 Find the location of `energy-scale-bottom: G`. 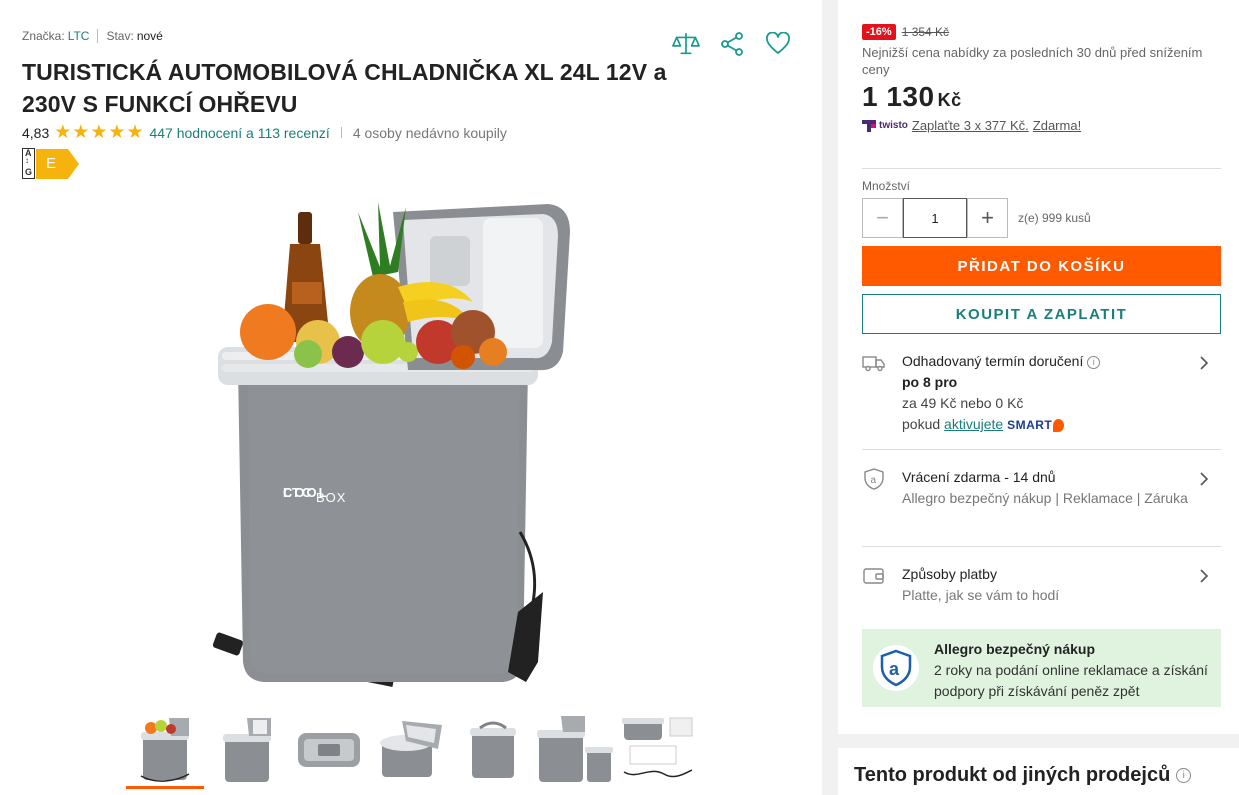

energy-scale-bottom: G is located at coordinates (29, 172).